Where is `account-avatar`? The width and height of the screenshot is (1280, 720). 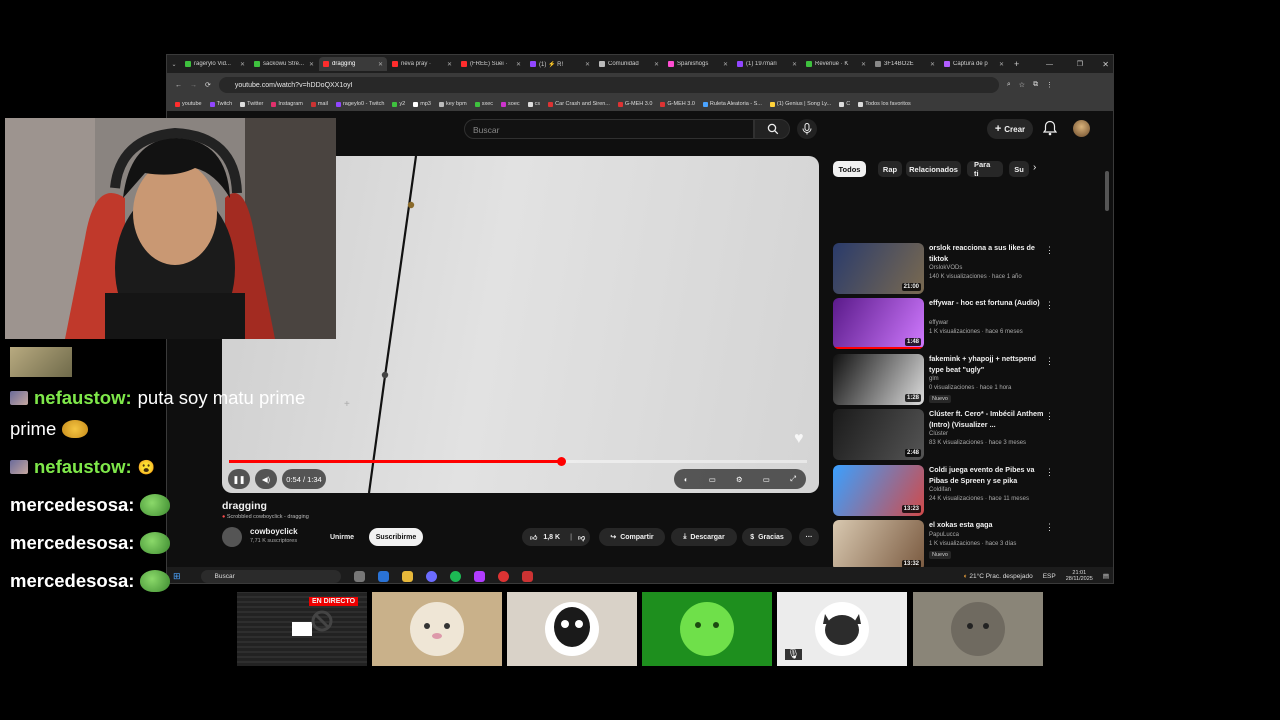
account-avatar is located at coordinates (1081, 128).